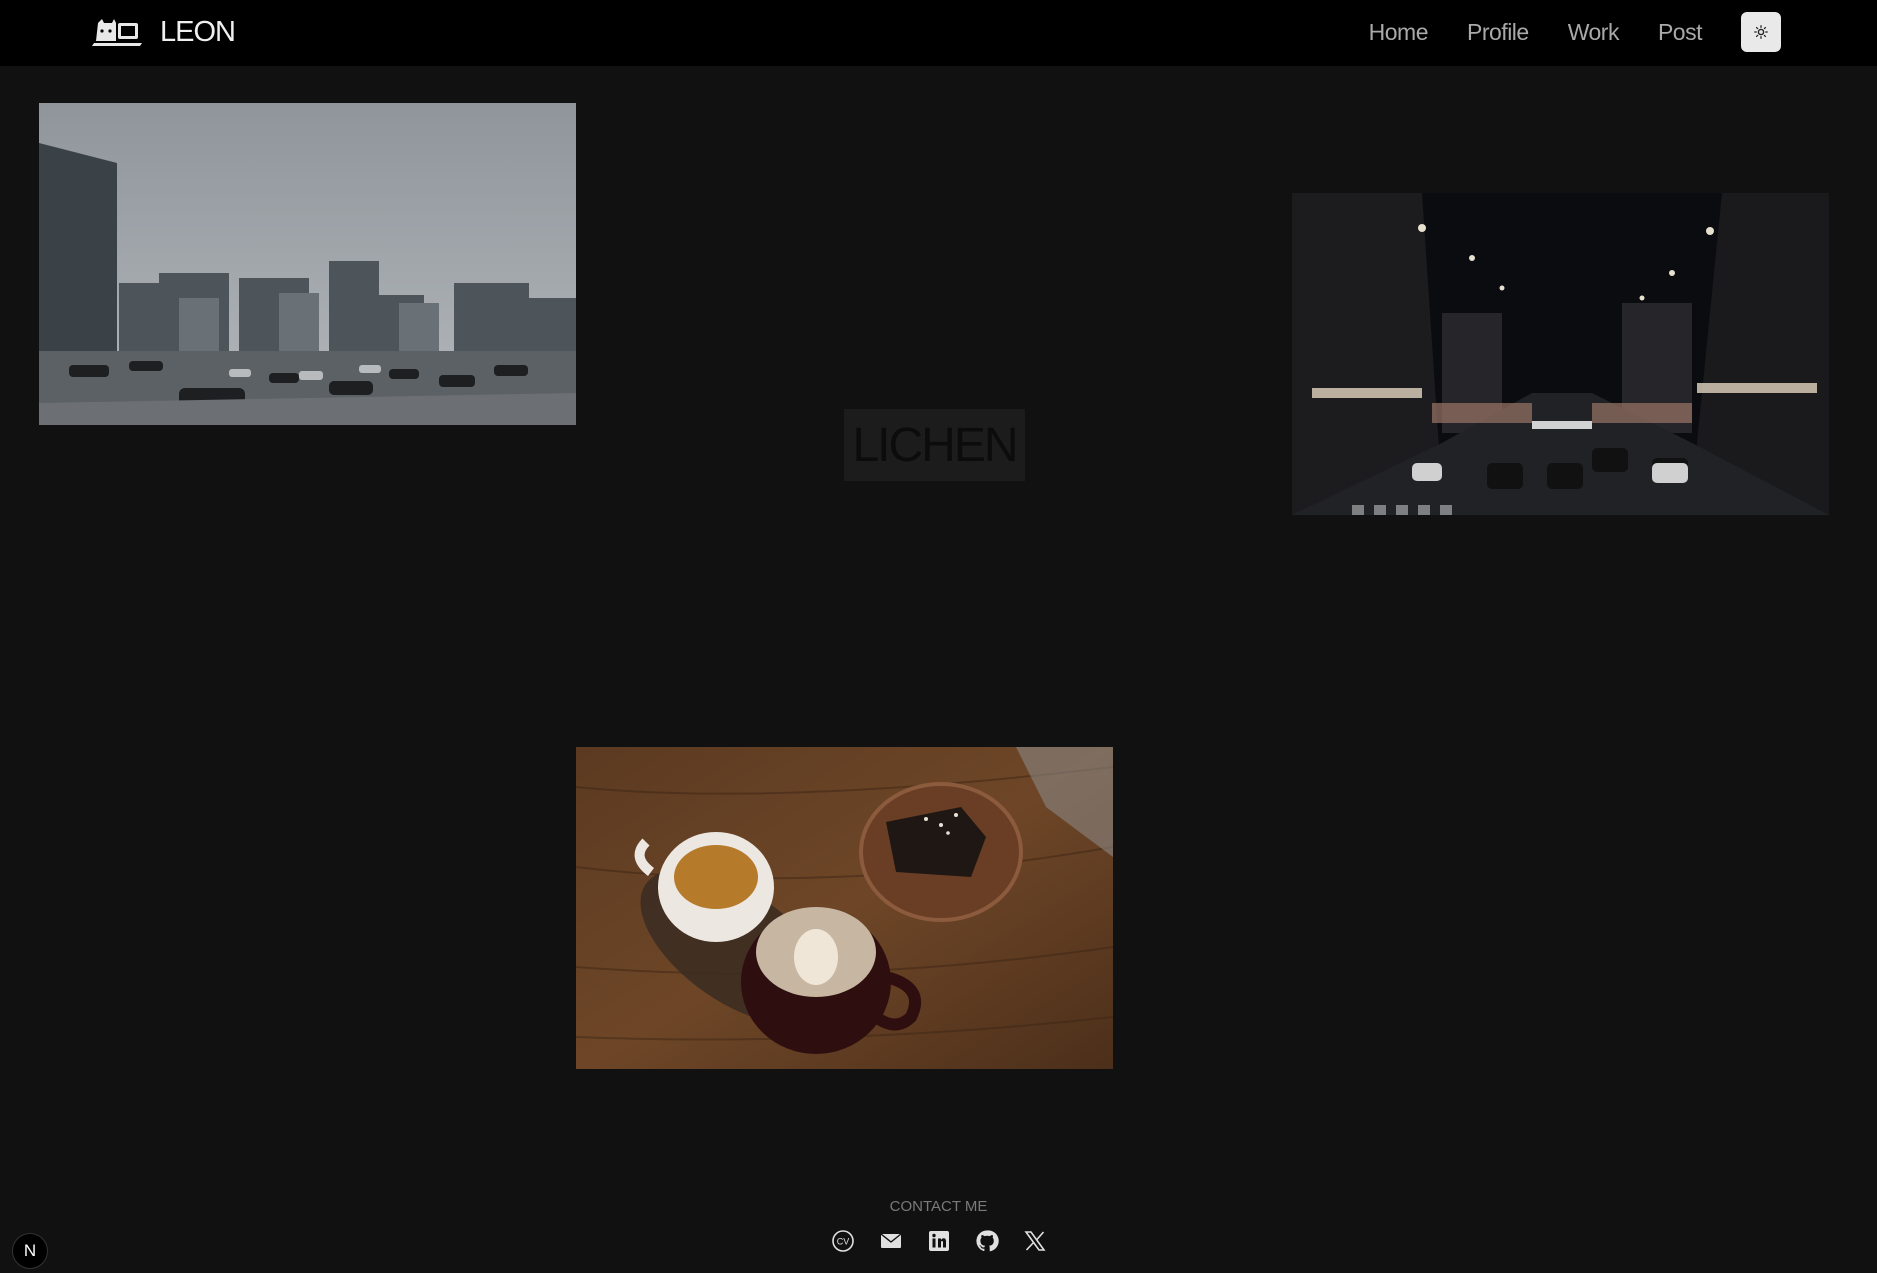  I want to click on linkedin-icon, so click(938, 1241).